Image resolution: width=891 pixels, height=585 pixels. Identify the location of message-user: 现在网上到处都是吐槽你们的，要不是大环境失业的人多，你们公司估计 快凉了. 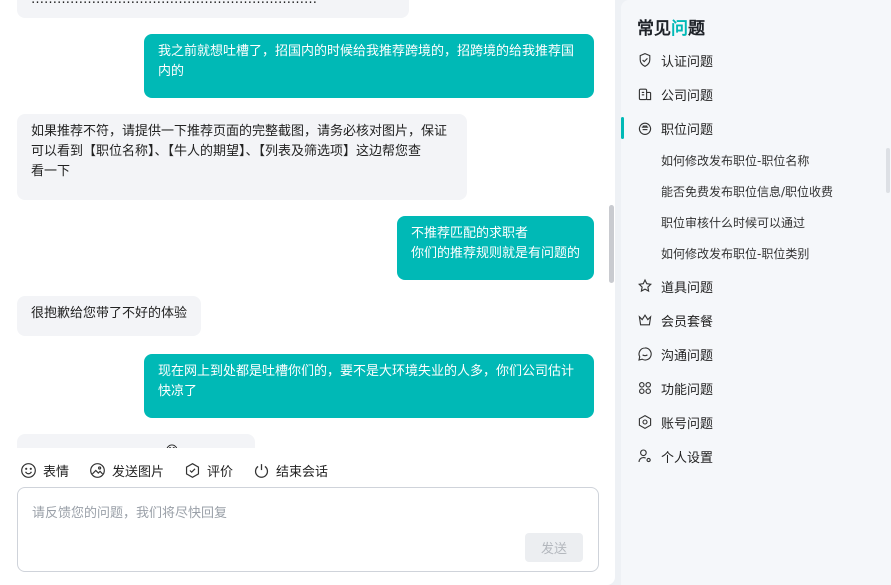
(369, 386).